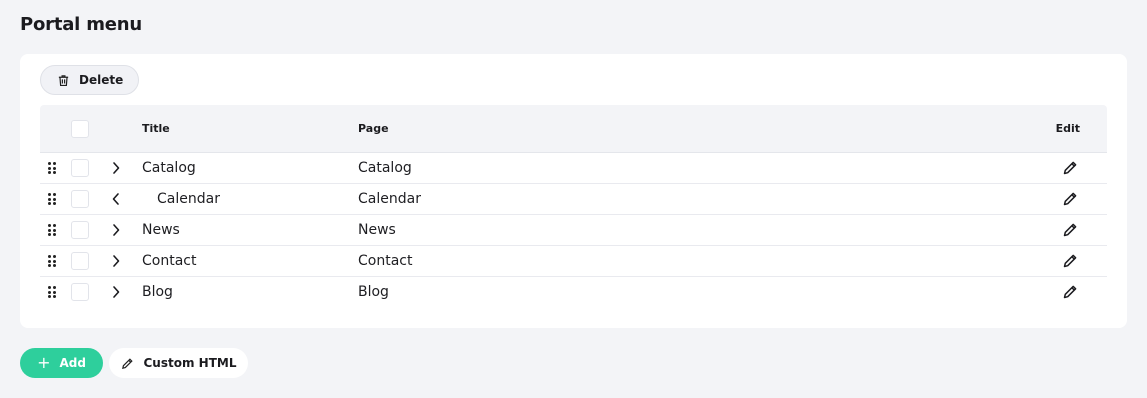 The image size is (1147, 398). What do you see at coordinates (169, 261) in the screenshot?
I see `row-title: Contact` at bounding box center [169, 261].